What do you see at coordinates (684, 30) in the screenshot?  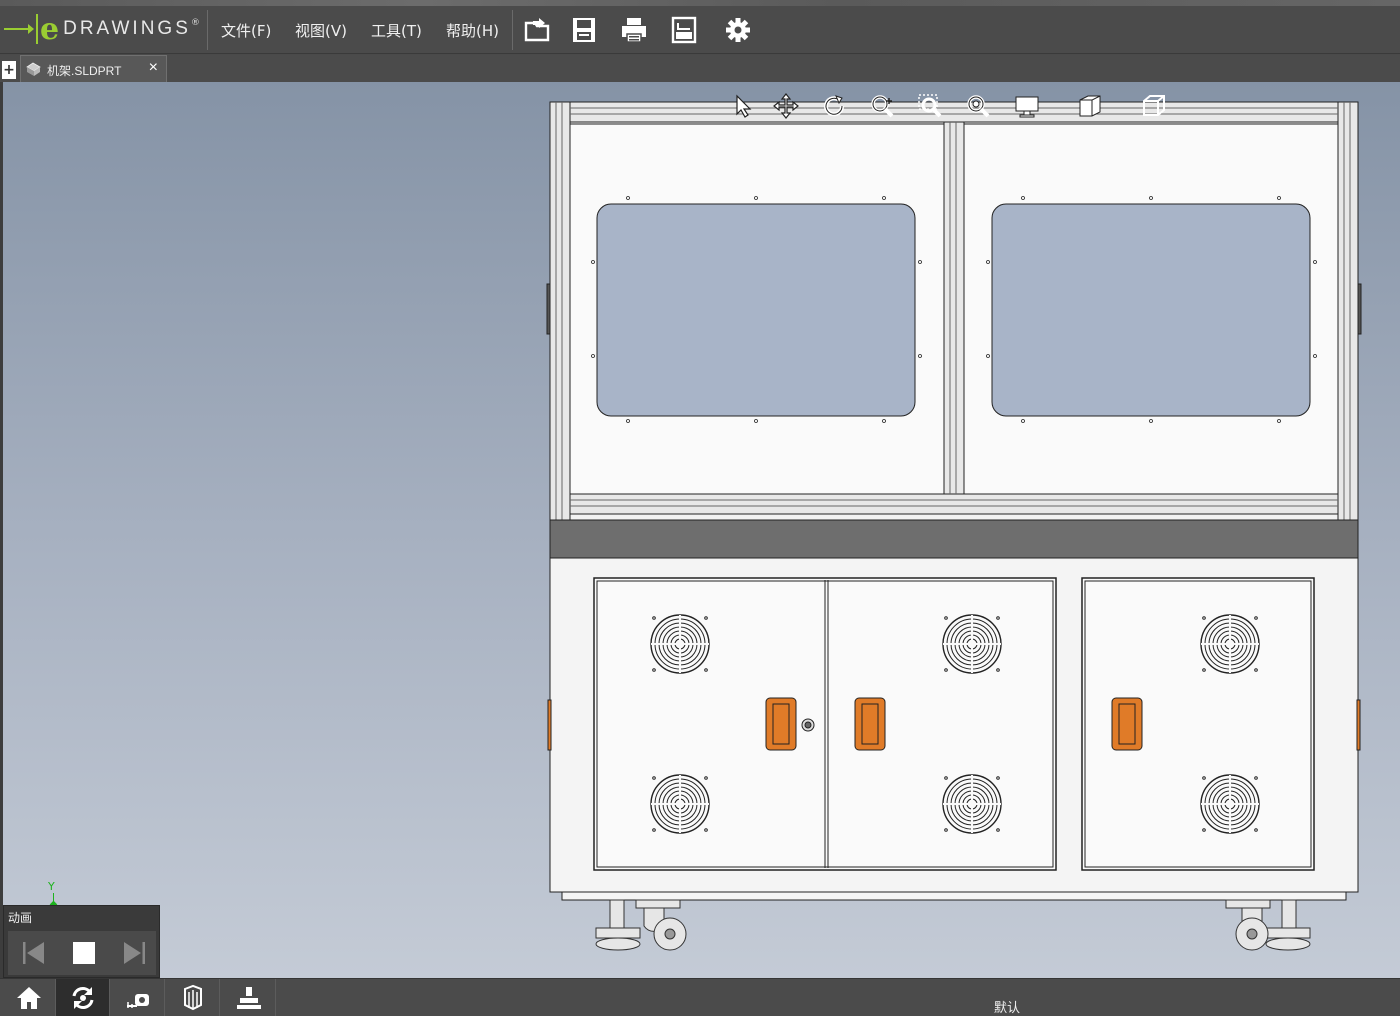 I see `publish-icon` at bounding box center [684, 30].